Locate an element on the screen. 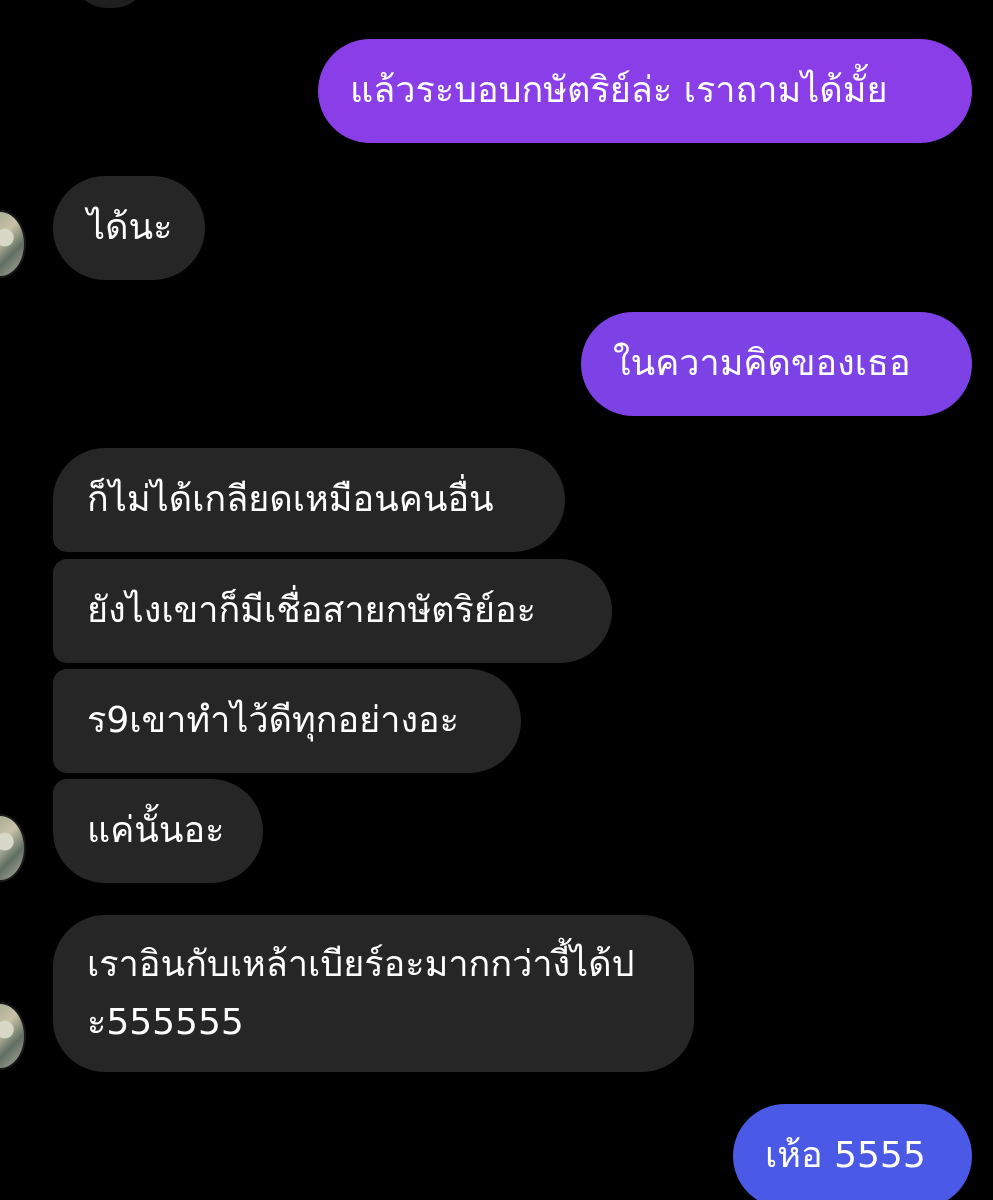 The image size is (993, 1200). message-bubble-incoming: ก็ไม่ได้เกลียดเหมือนคนอื่น is located at coordinates (309, 500).